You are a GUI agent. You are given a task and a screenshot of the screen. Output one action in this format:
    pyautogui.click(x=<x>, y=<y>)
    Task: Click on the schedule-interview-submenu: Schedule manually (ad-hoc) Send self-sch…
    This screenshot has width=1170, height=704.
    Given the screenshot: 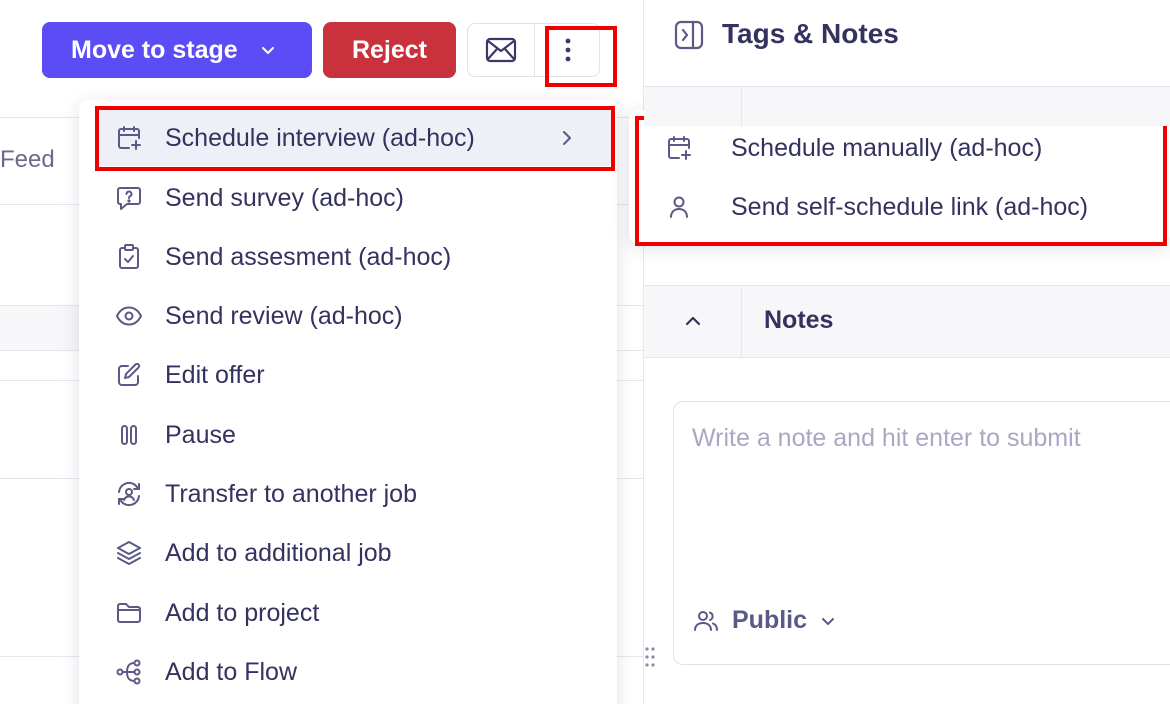 What is the action you would take?
    pyautogui.click(x=899, y=177)
    